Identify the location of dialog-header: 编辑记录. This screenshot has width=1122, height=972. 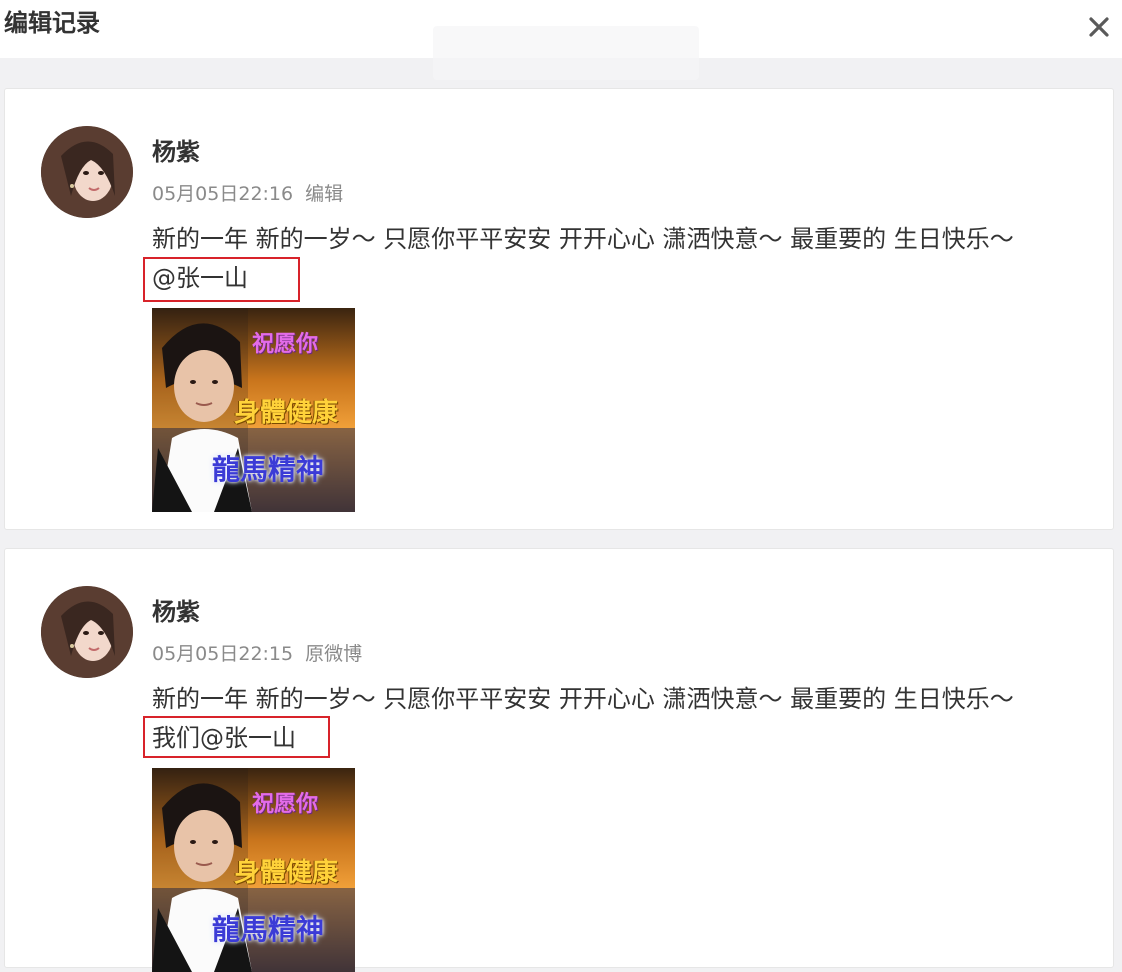
(561, 40).